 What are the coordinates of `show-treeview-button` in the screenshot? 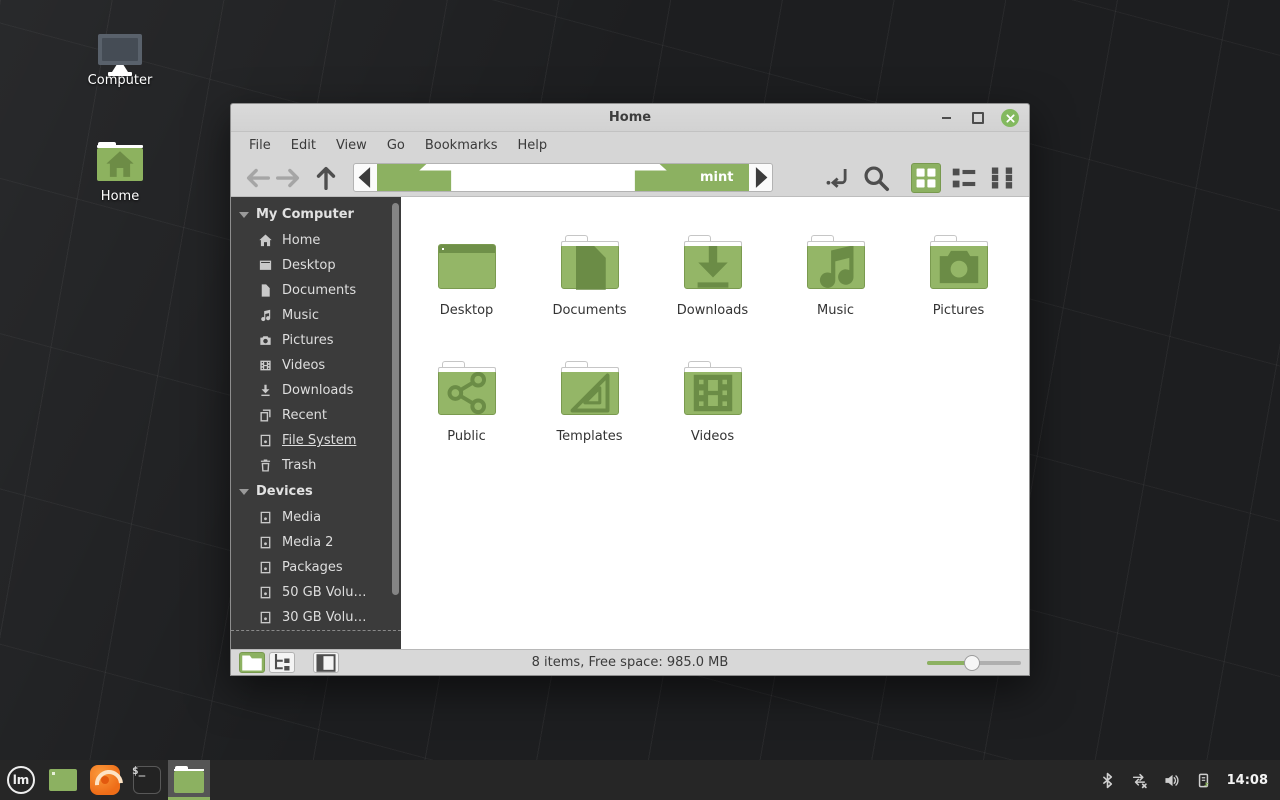 It's located at (282, 662).